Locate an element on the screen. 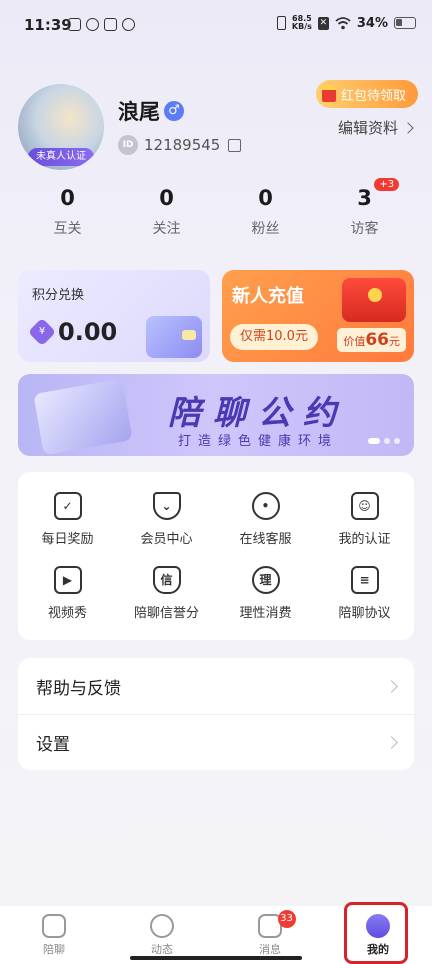 This screenshot has height=964, width=432. feature-agreement: ≡ 陪聊协议 is located at coordinates (364, 593).